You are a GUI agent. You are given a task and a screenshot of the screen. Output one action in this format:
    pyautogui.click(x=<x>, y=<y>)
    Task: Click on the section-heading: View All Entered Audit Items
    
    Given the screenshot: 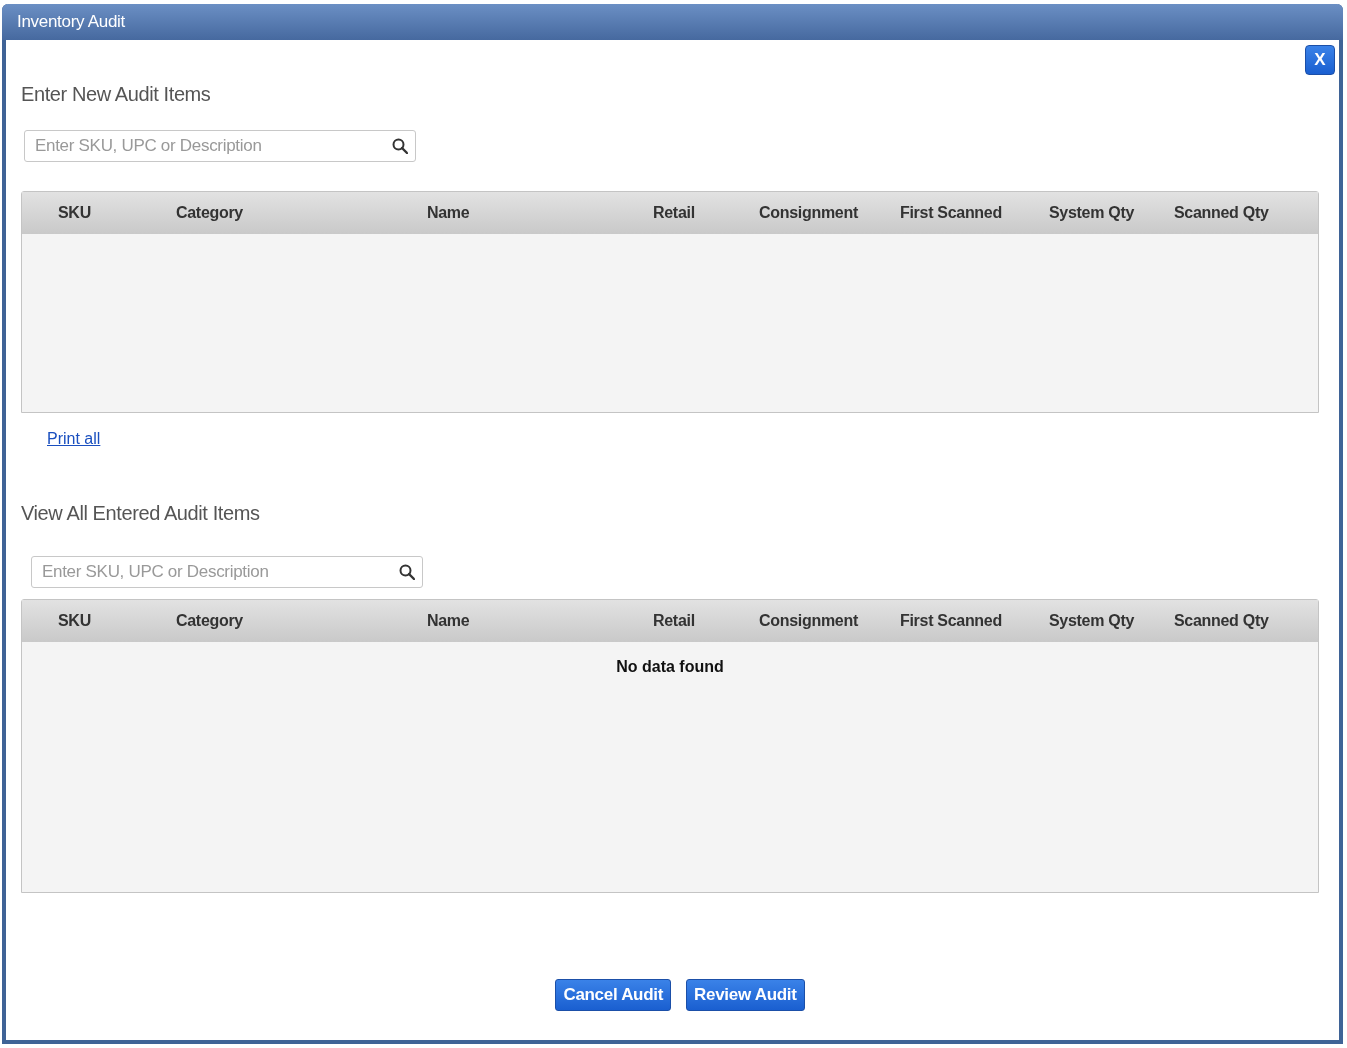 What is the action you would take?
    pyautogui.click(x=141, y=513)
    